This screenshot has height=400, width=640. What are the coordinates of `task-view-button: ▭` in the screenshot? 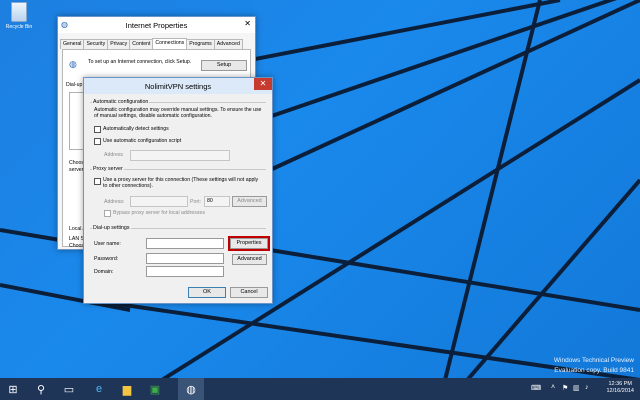 It's located at (69, 389).